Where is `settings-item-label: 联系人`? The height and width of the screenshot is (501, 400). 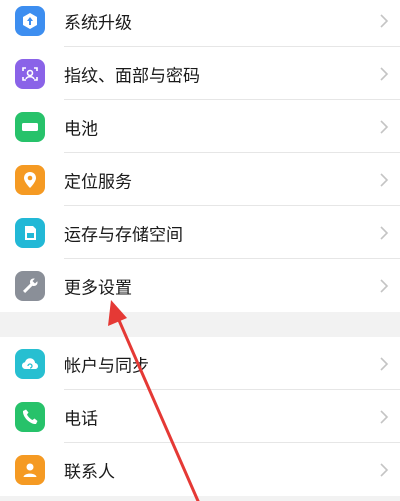 settings-item-label: 联系人 is located at coordinates (89, 472).